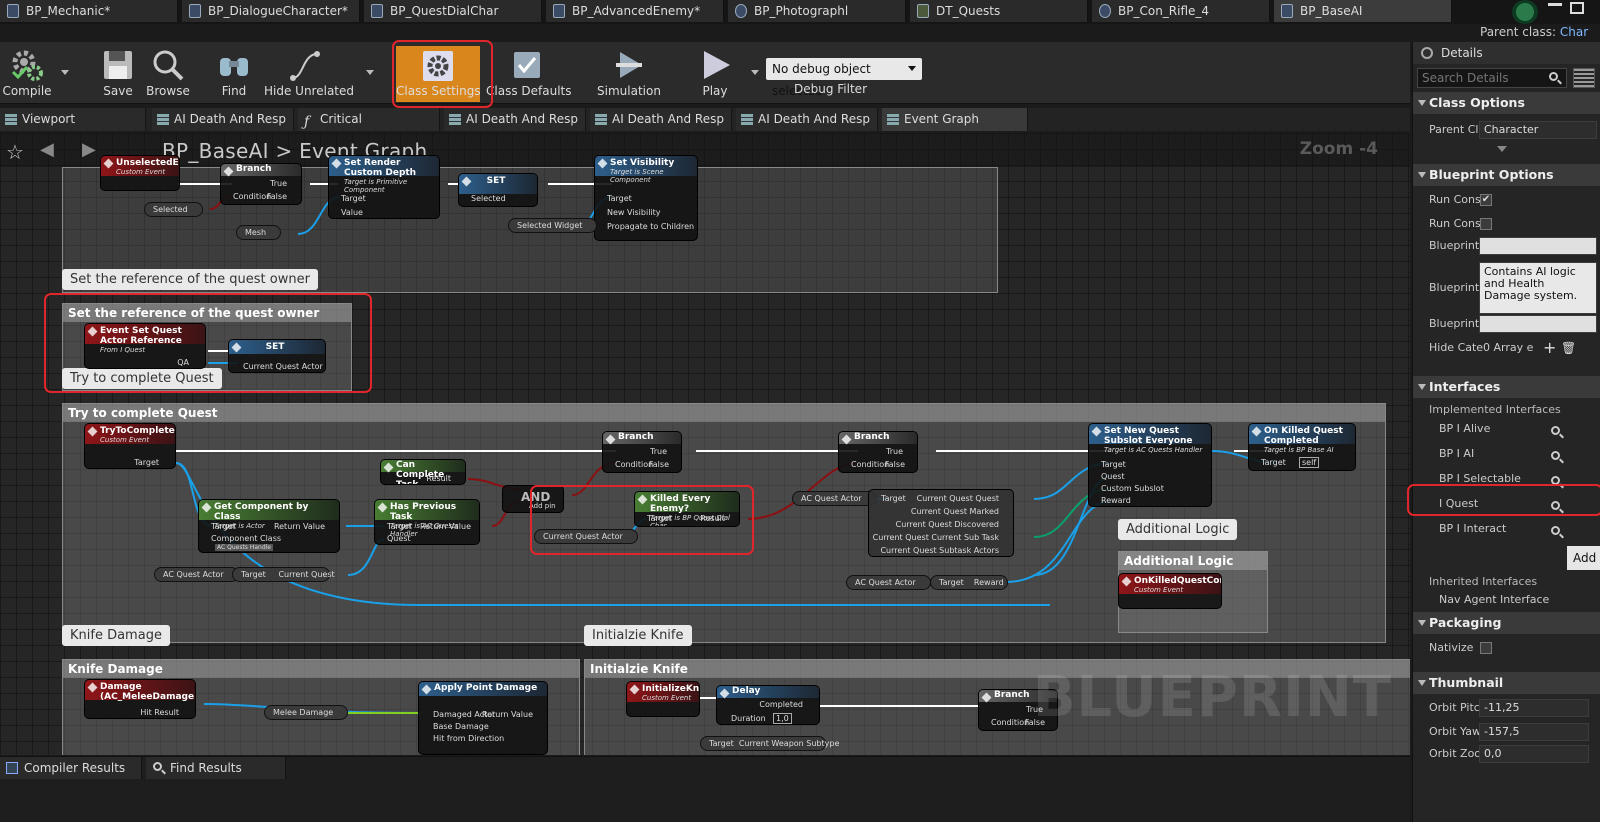 This screenshot has width=1600, height=822. I want to click on subtab-event-graph: Event Graph, so click(955, 119).